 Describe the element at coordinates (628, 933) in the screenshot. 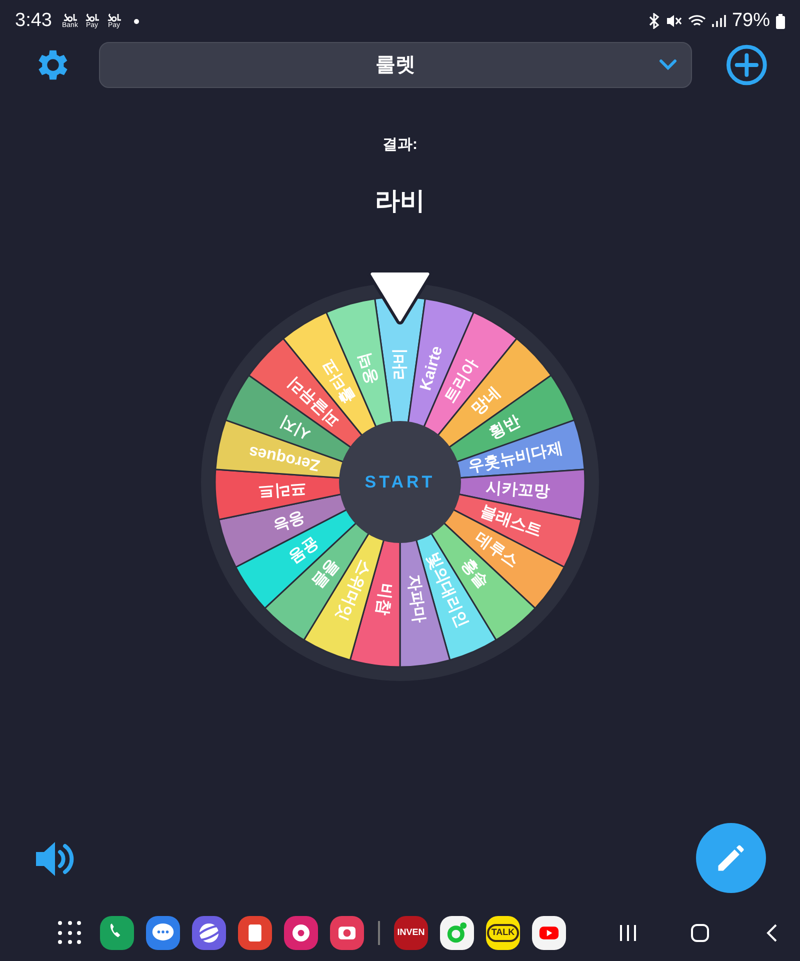

I see `recents-icon` at that location.